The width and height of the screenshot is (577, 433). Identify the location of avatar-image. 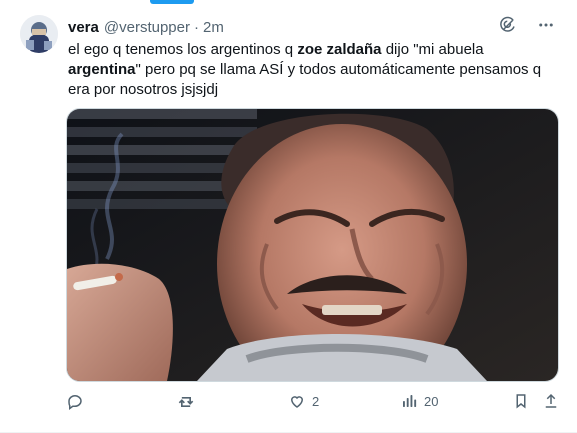
(39, 34).